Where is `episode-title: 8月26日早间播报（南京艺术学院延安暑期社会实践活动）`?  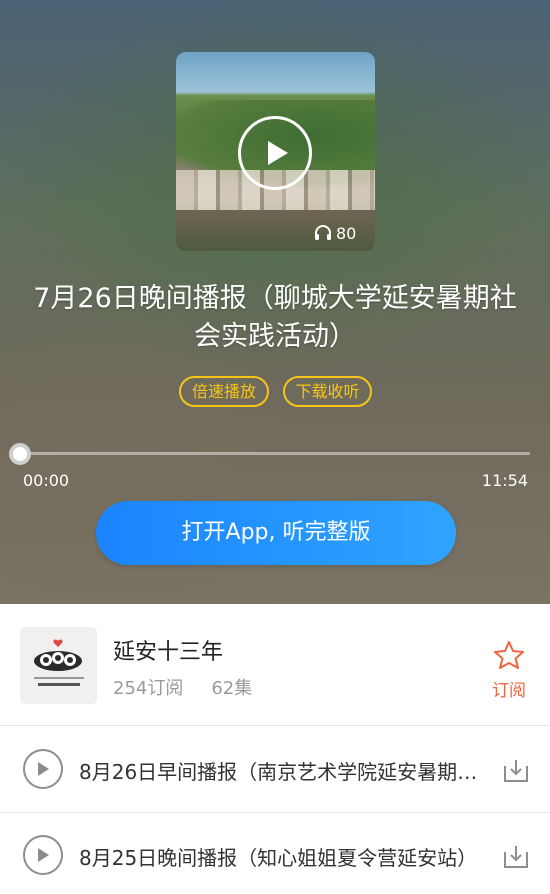
episode-title: 8月26日早间播报（南京艺术学院延安暑期社会实践活动） is located at coordinates (281, 770).